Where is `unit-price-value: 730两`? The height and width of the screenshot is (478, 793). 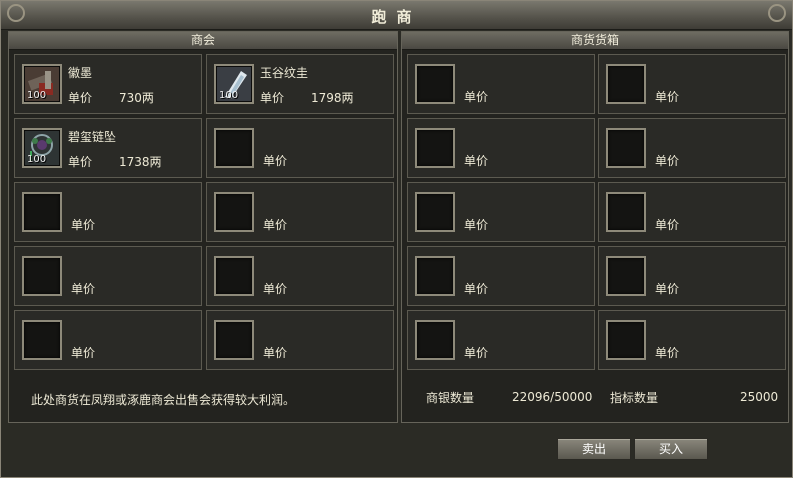
unit-price-value: 730两 is located at coordinates (136, 98).